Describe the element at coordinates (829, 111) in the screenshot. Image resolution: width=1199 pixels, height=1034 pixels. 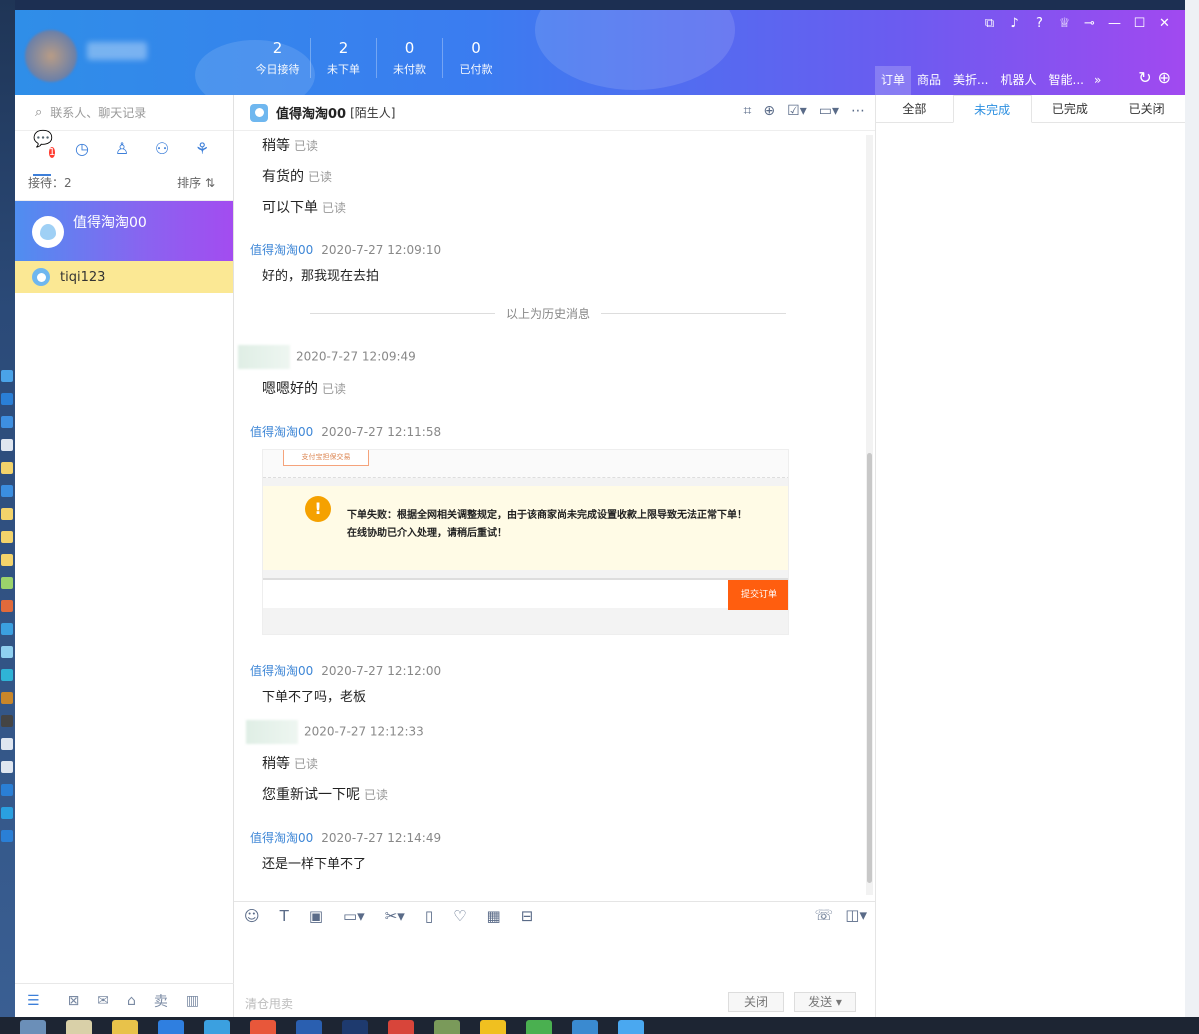
I see `video-dropdown-icon: ▭▾` at that location.